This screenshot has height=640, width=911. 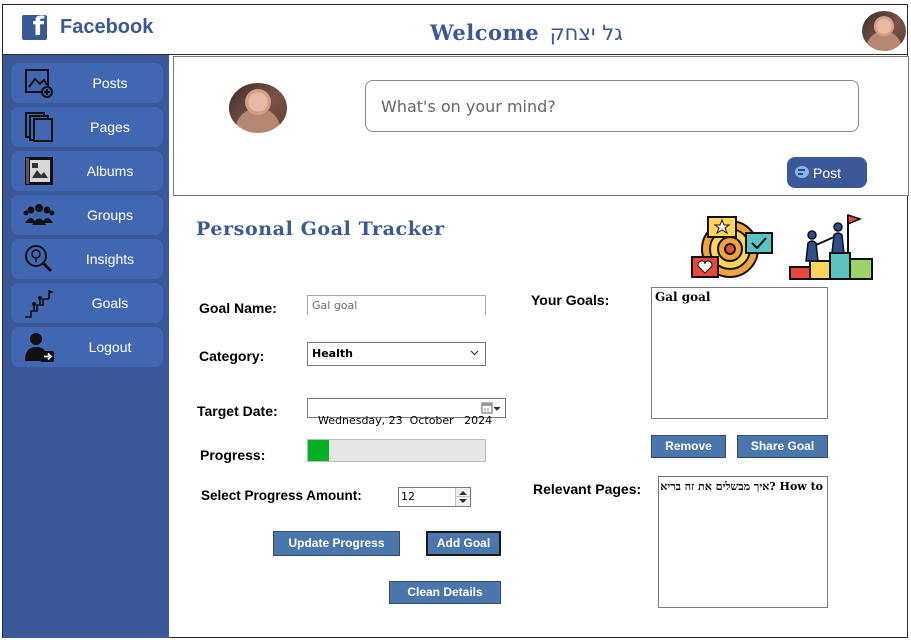 I want to click on goals-icon, so click(x=39, y=304).